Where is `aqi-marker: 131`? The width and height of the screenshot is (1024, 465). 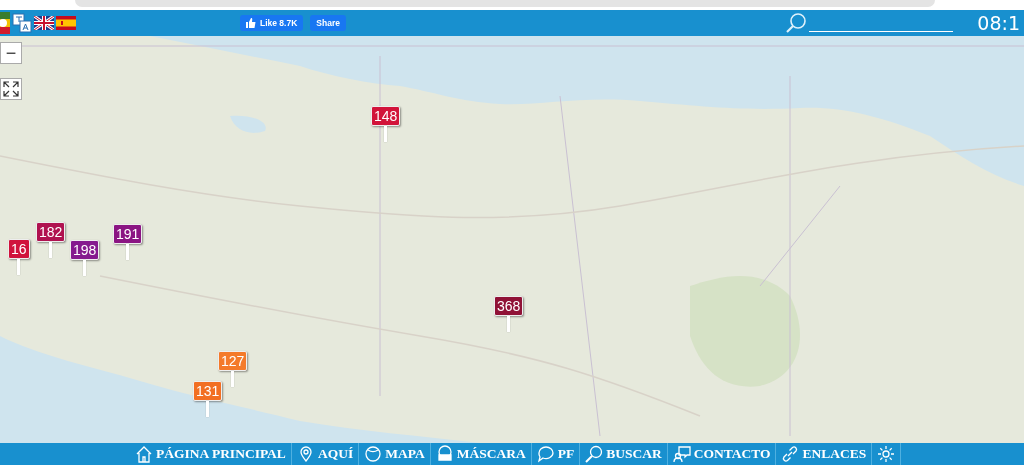 aqi-marker: 131 is located at coordinates (208, 391).